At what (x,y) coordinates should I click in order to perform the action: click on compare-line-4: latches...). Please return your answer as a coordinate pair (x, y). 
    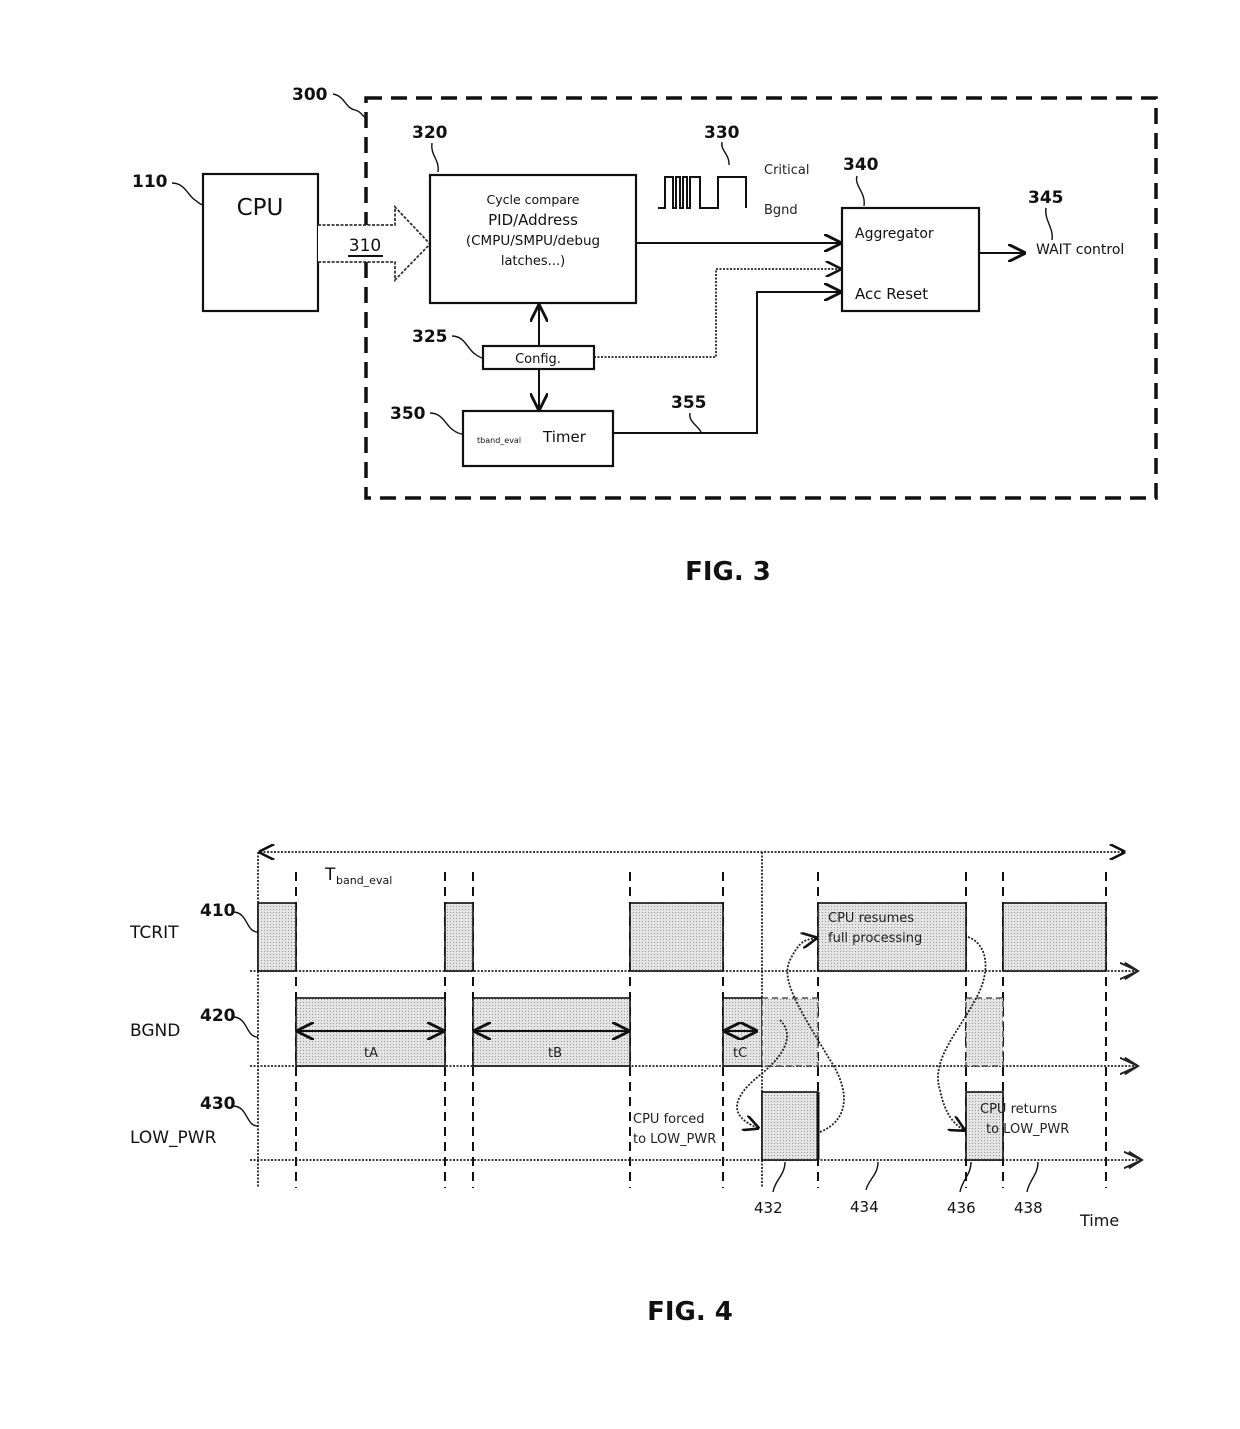
    Looking at the image, I should click on (533, 261).